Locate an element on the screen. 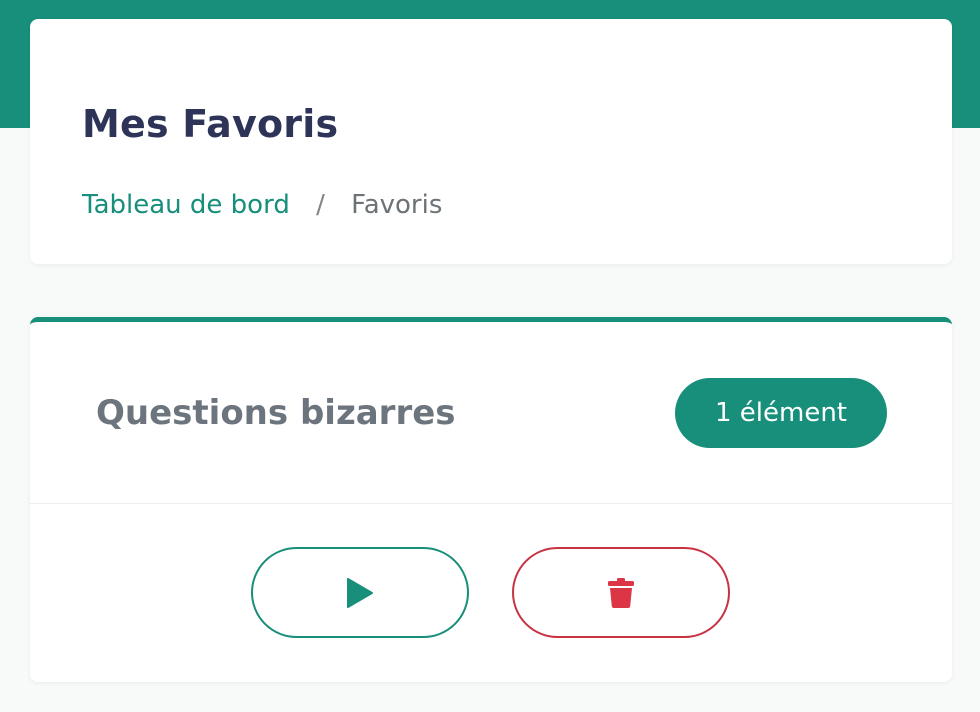 This screenshot has height=712, width=980. play-button is located at coordinates (360, 592).